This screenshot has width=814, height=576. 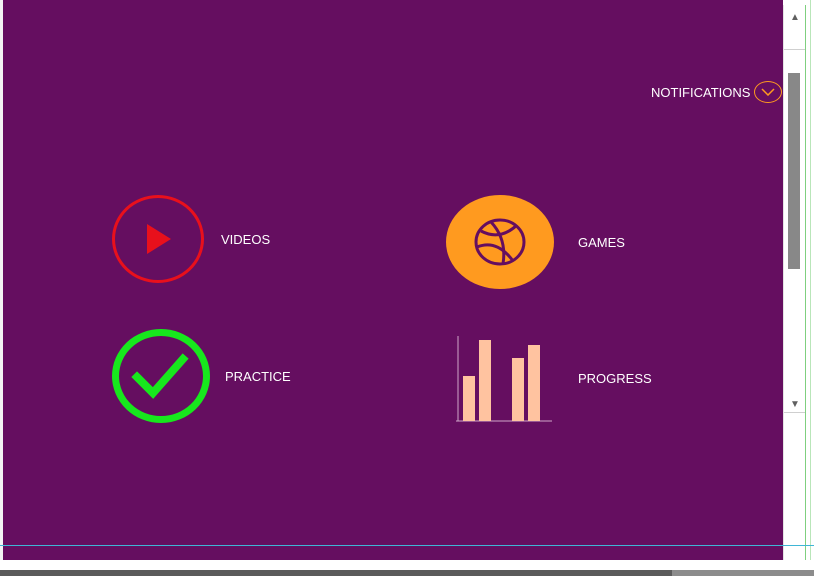 What do you see at coordinates (407, 545) in the screenshot?
I see `horizontal-guide-line` at bounding box center [407, 545].